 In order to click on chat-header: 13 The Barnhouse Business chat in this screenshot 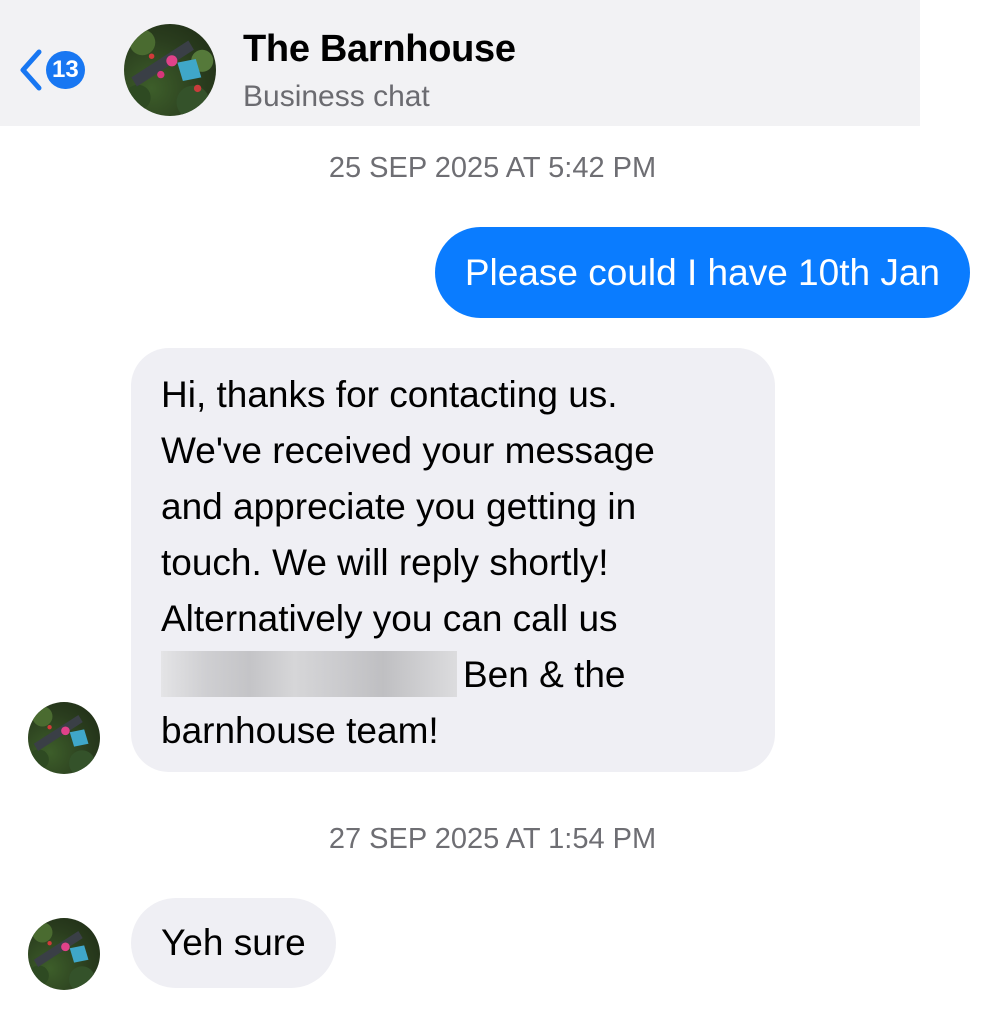, I will do `click(460, 63)`.